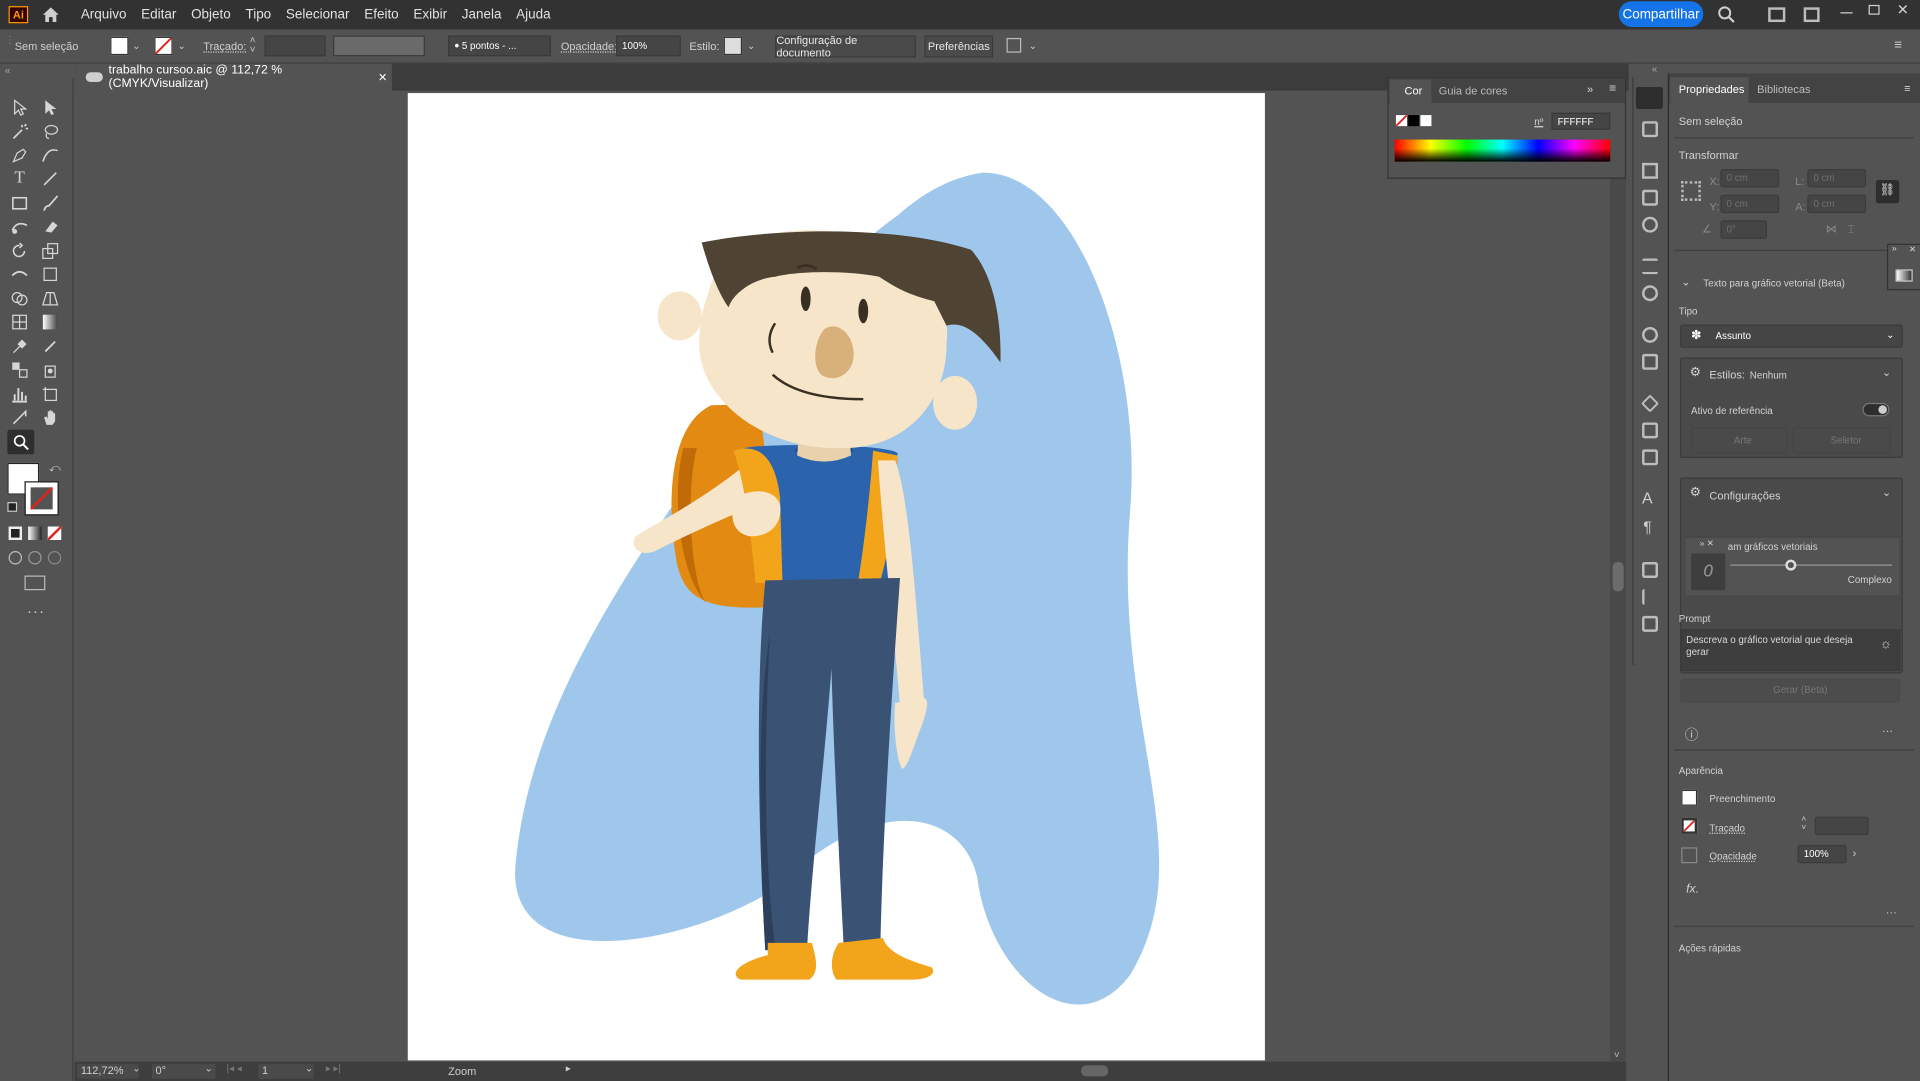 Image resolution: width=1920 pixels, height=1081 pixels. I want to click on type-dropdown: Assunto ✽ ⌄, so click(1791, 336).